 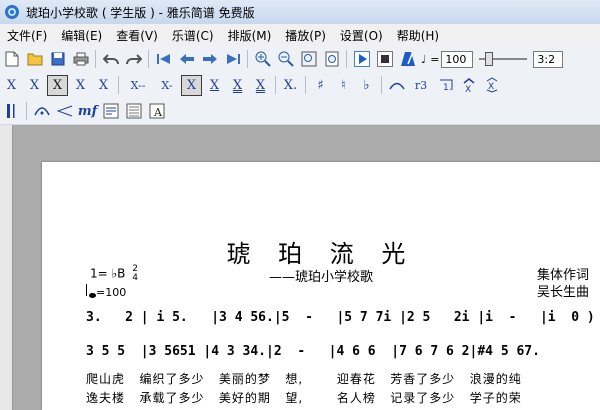 What do you see at coordinates (343, 85) in the screenshot?
I see `natural-button: ♮` at bounding box center [343, 85].